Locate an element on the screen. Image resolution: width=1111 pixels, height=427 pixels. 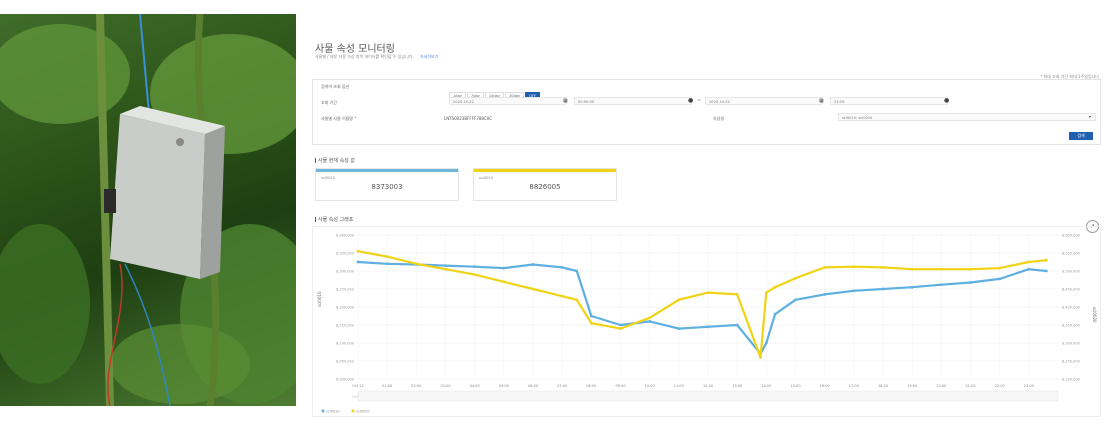
end-date-input: 2020-10-22 is located at coordinates (764, 101).